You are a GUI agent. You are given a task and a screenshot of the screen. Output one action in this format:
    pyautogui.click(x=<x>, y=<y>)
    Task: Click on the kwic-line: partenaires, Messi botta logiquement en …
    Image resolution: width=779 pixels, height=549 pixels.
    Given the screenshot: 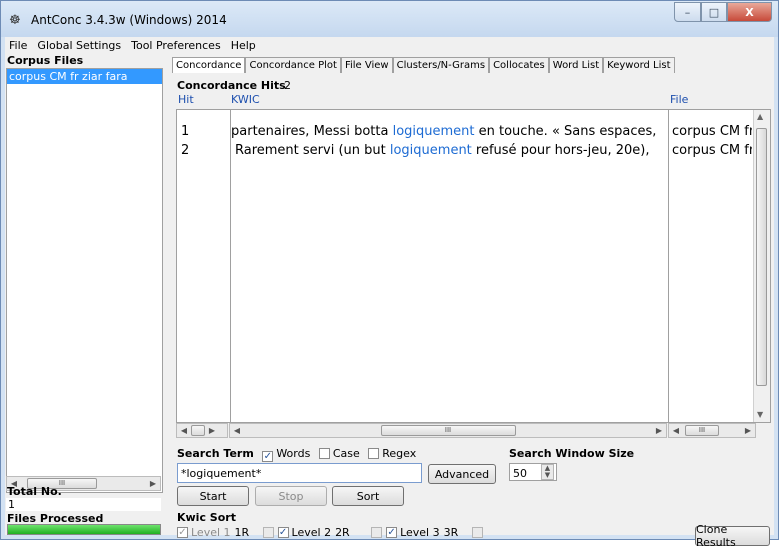 What is the action you would take?
    pyautogui.click(x=449, y=131)
    